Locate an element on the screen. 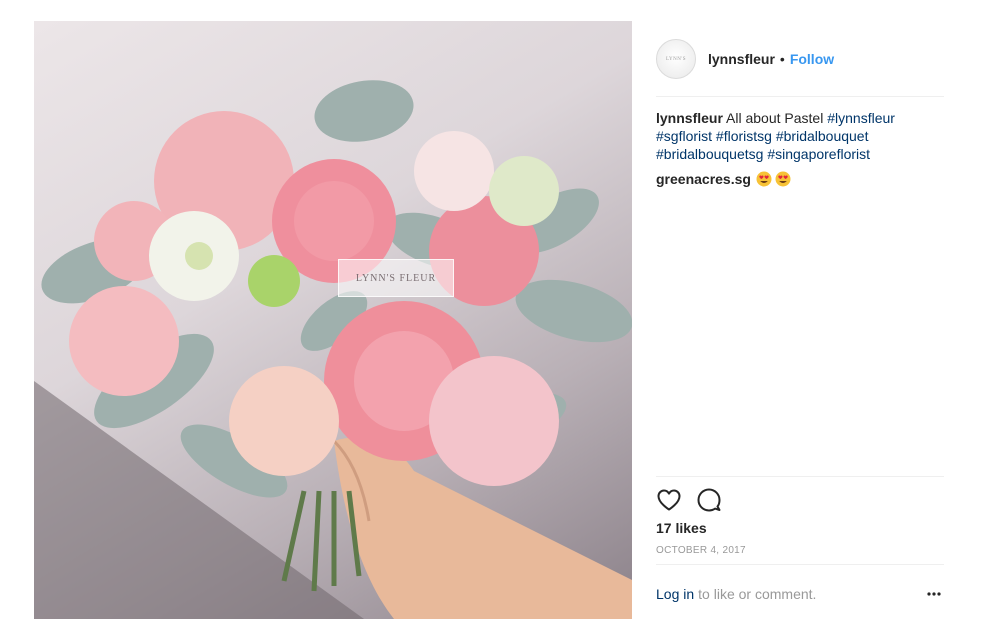 This screenshot has width=1000, height=640. like-button is located at coordinates (669, 500).